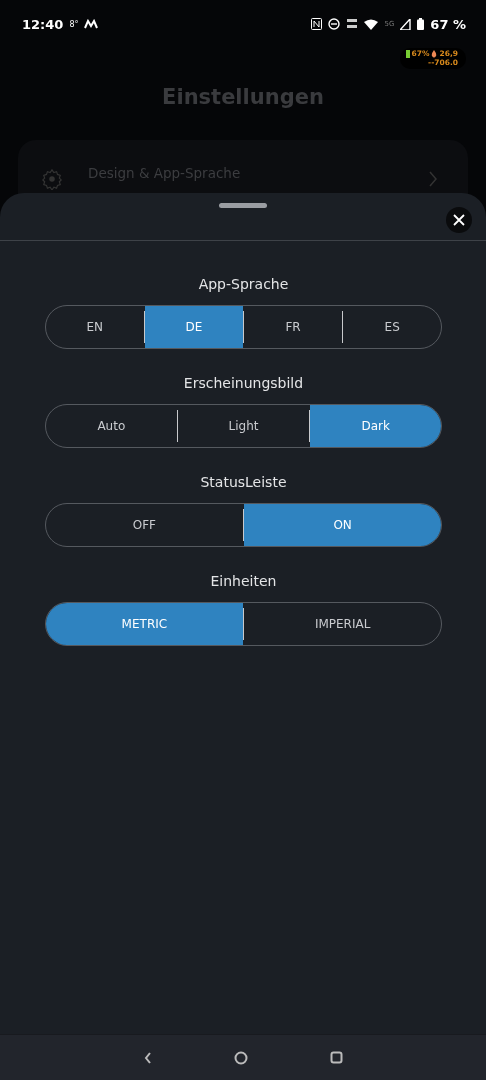 The height and width of the screenshot is (1080, 486). What do you see at coordinates (52, 179) in the screenshot?
I see `gear-icon` at bounding box center [52, 179].